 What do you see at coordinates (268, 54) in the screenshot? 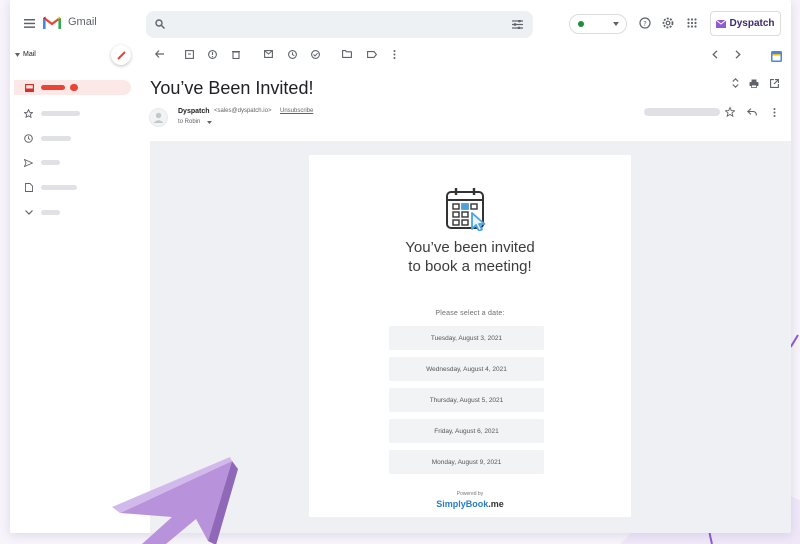
I see `mark-unread-icon` at bounding box center [268, 54].